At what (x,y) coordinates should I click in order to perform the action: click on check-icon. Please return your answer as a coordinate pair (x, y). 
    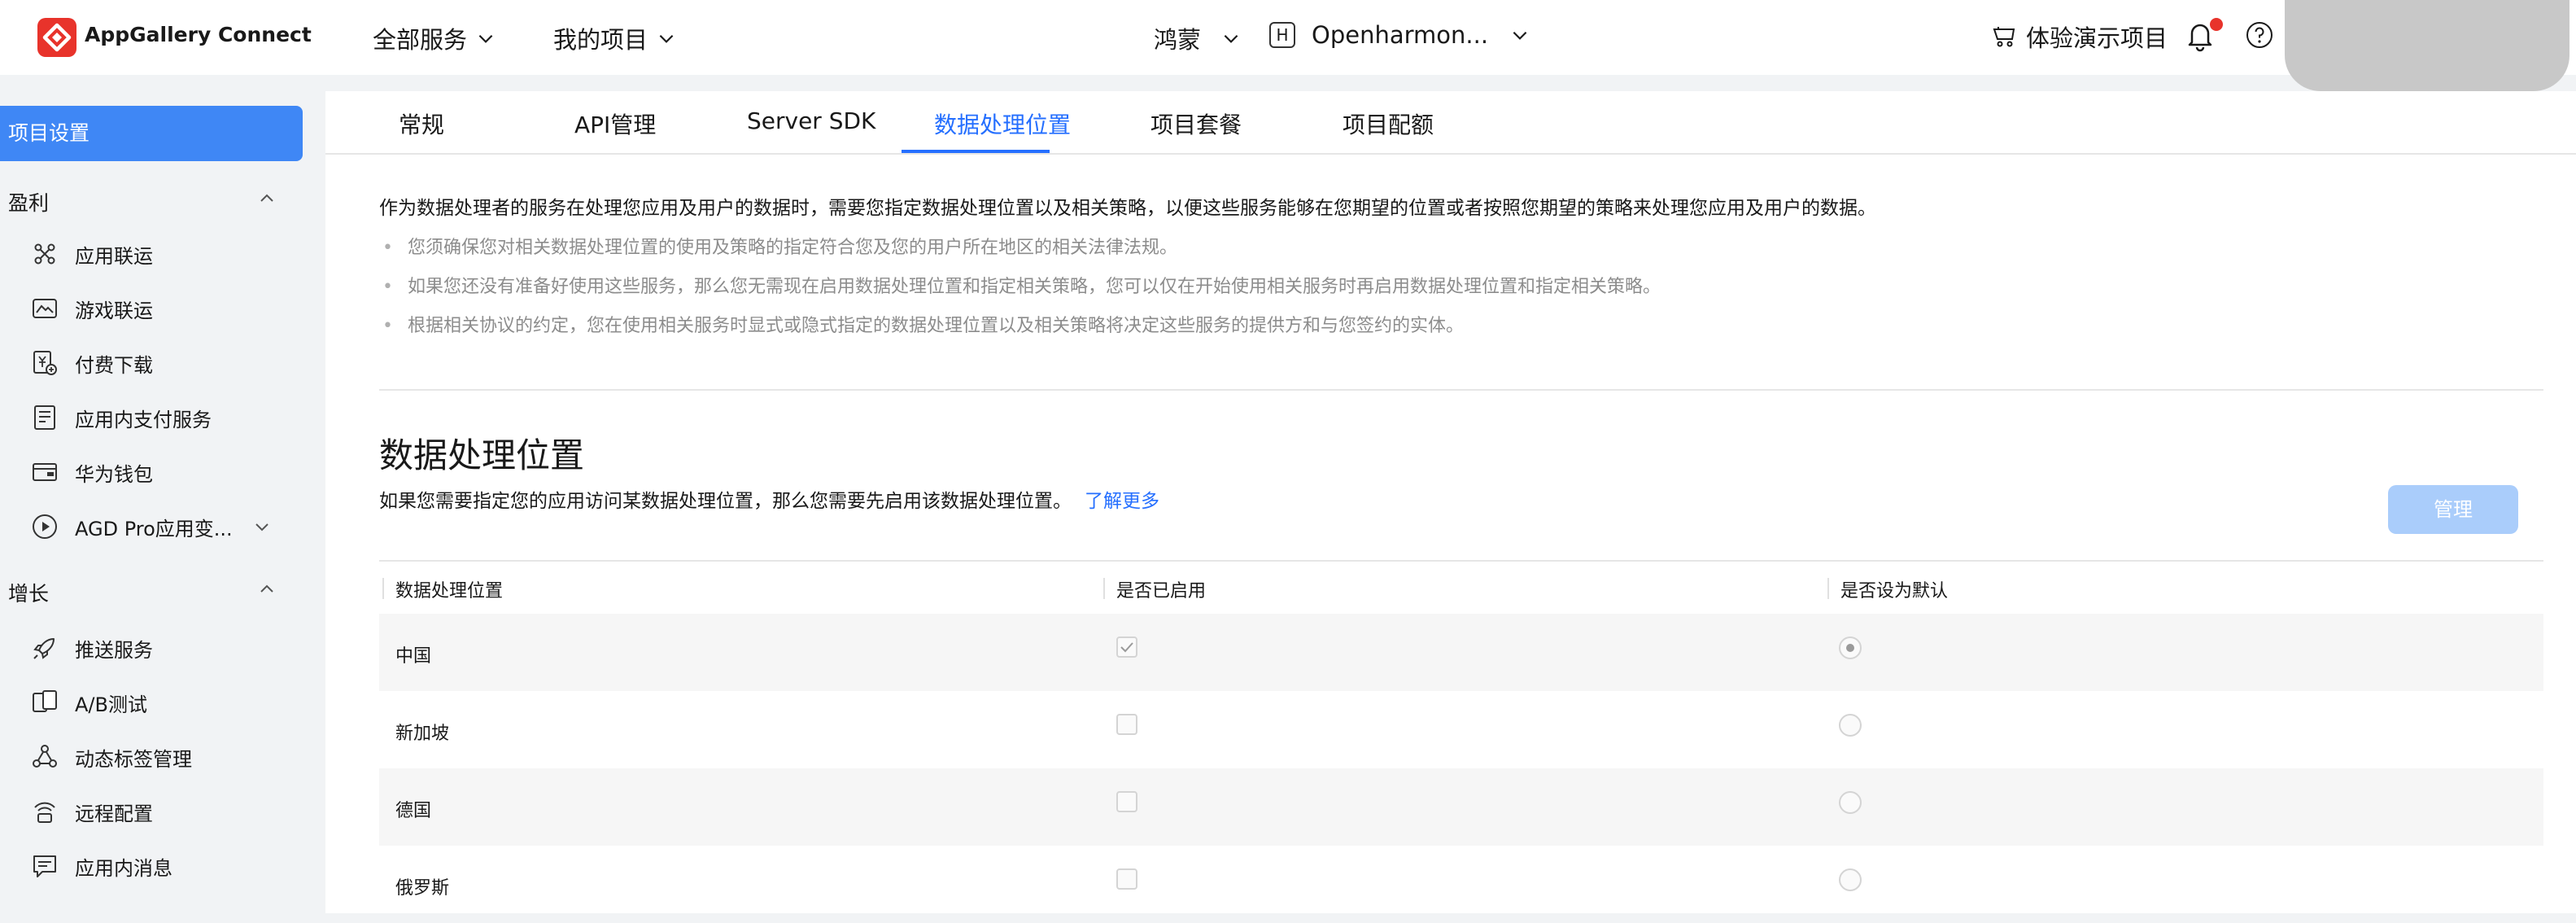
    Looking at the image, I should click on (1126, 647).